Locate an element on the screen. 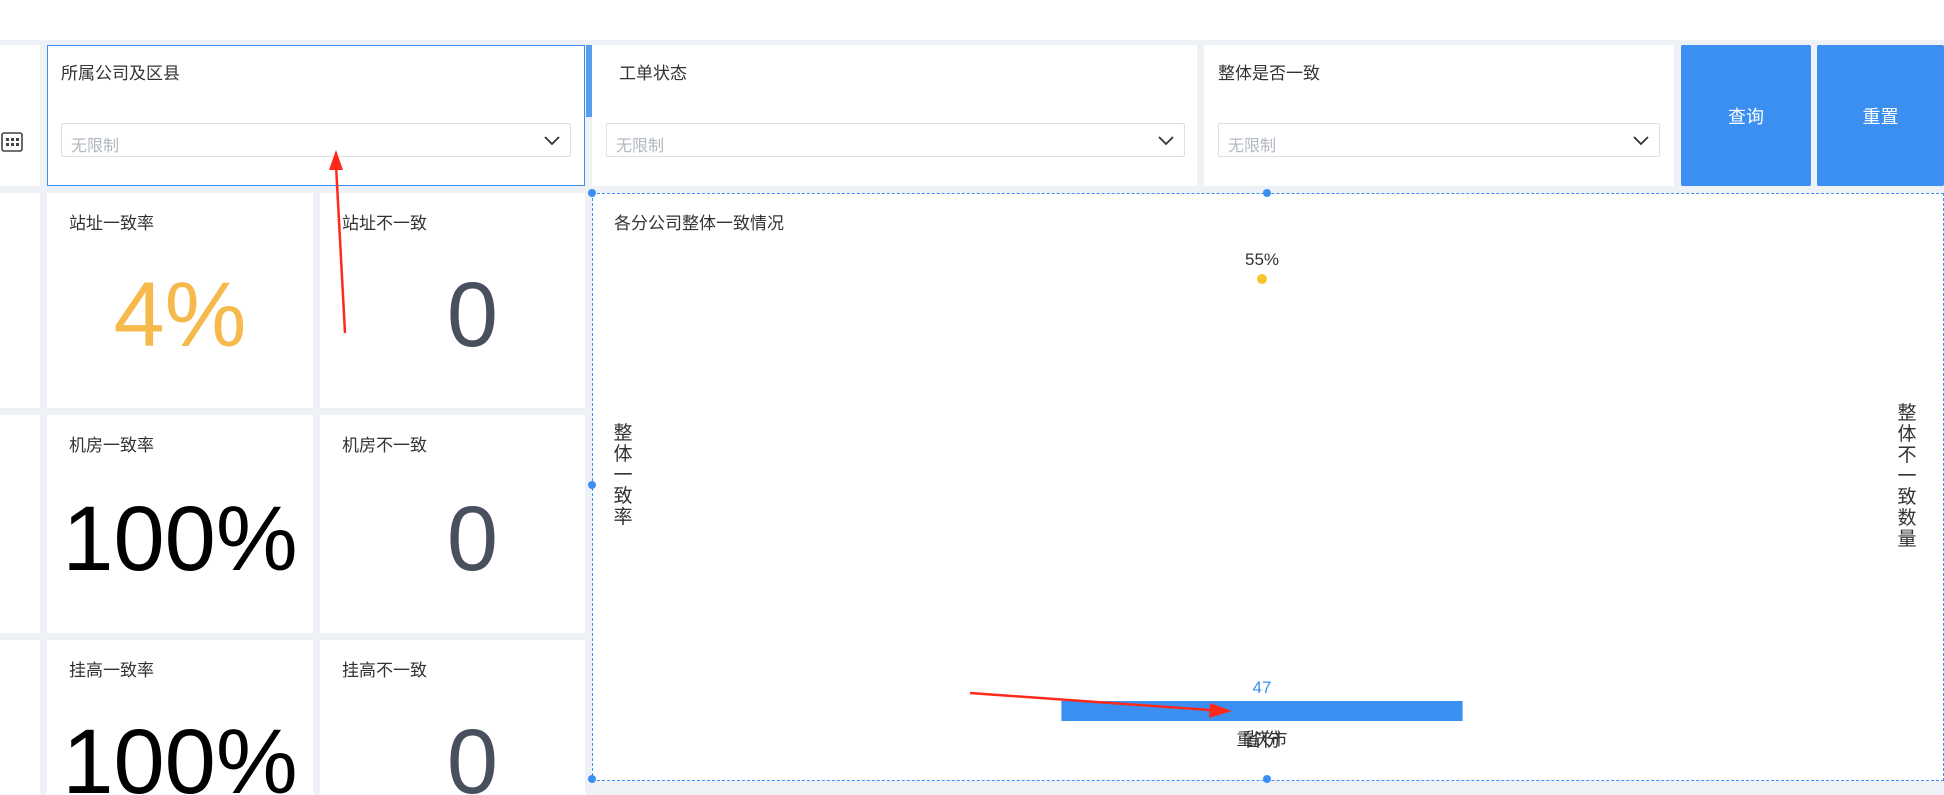 The height and width of the screenshot is (795, 1944). card-title: 挂高一致率 is located at coordinates (111, 670).